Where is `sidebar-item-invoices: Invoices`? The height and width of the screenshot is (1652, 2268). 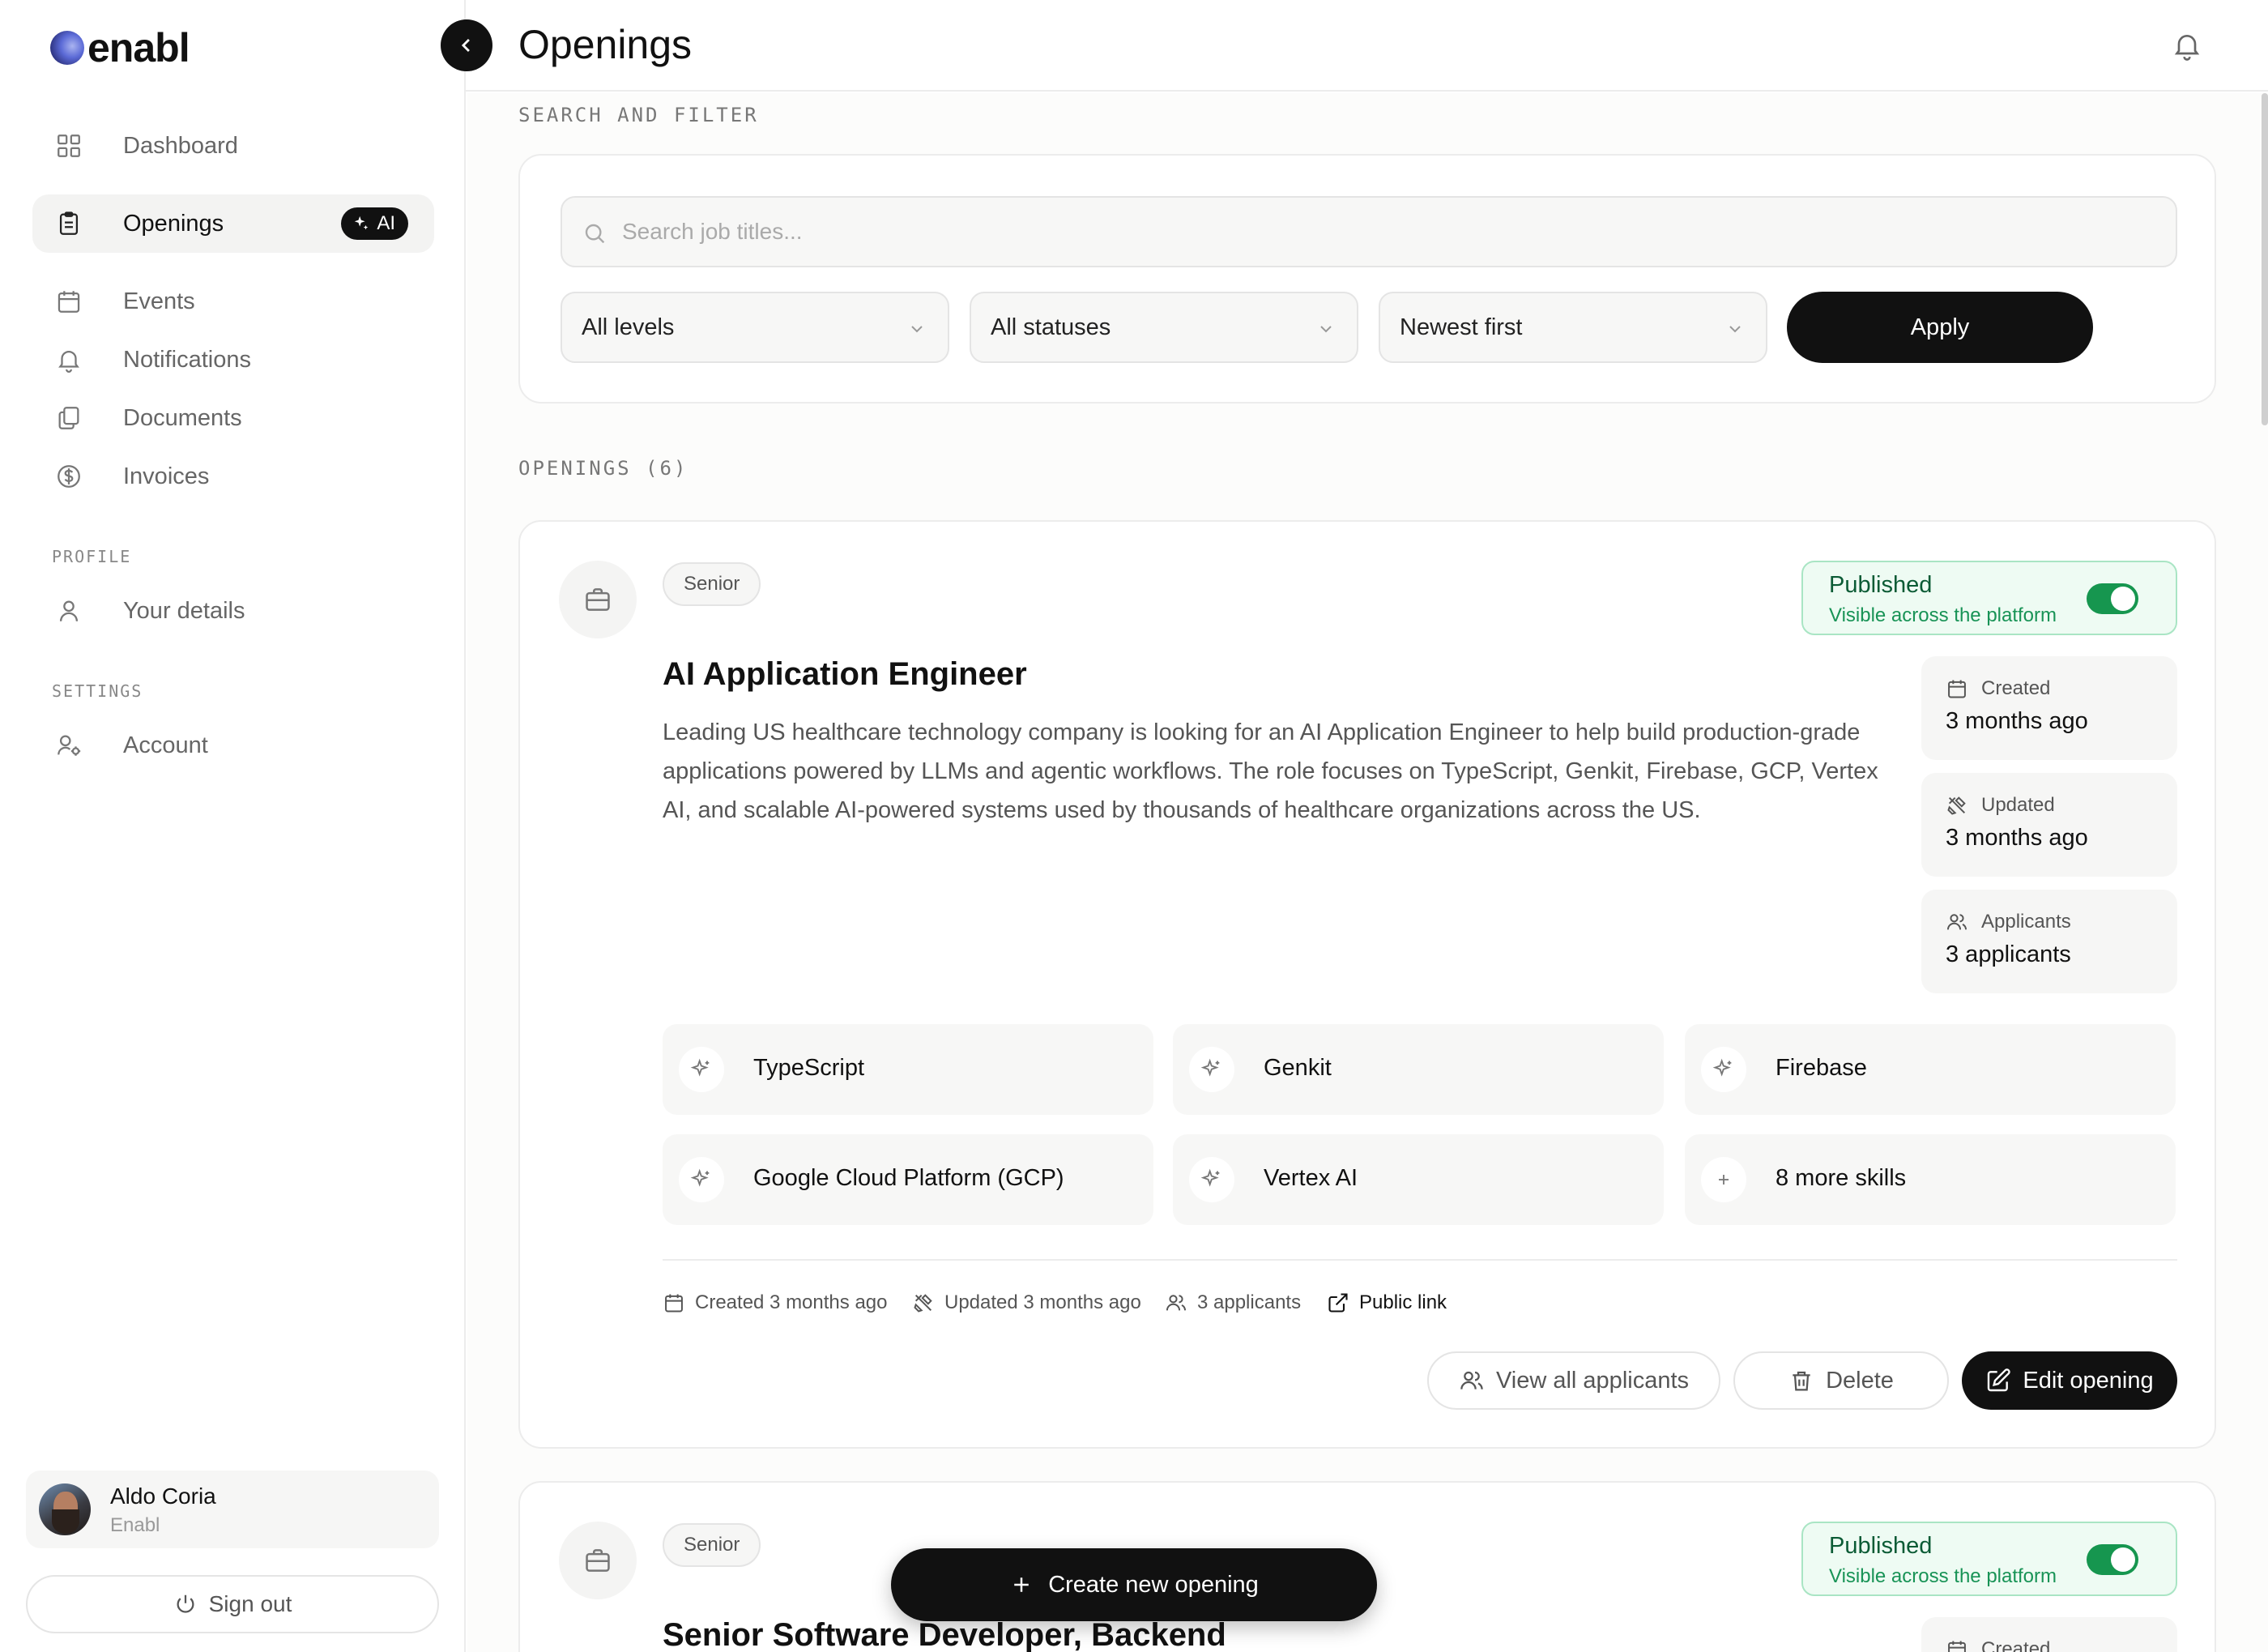
sidebar-item-invoices: Invoices is located at coordinates (233, 476).